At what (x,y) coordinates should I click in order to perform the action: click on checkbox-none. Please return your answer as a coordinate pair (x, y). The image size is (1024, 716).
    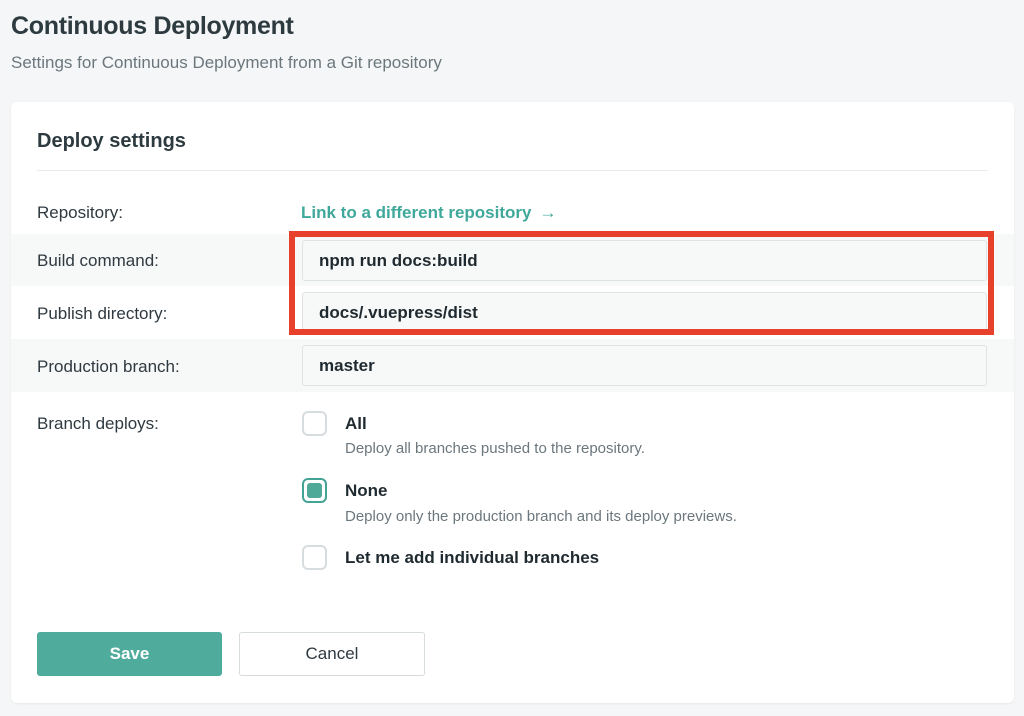
    Looking at the image, I should click on (314, 490).